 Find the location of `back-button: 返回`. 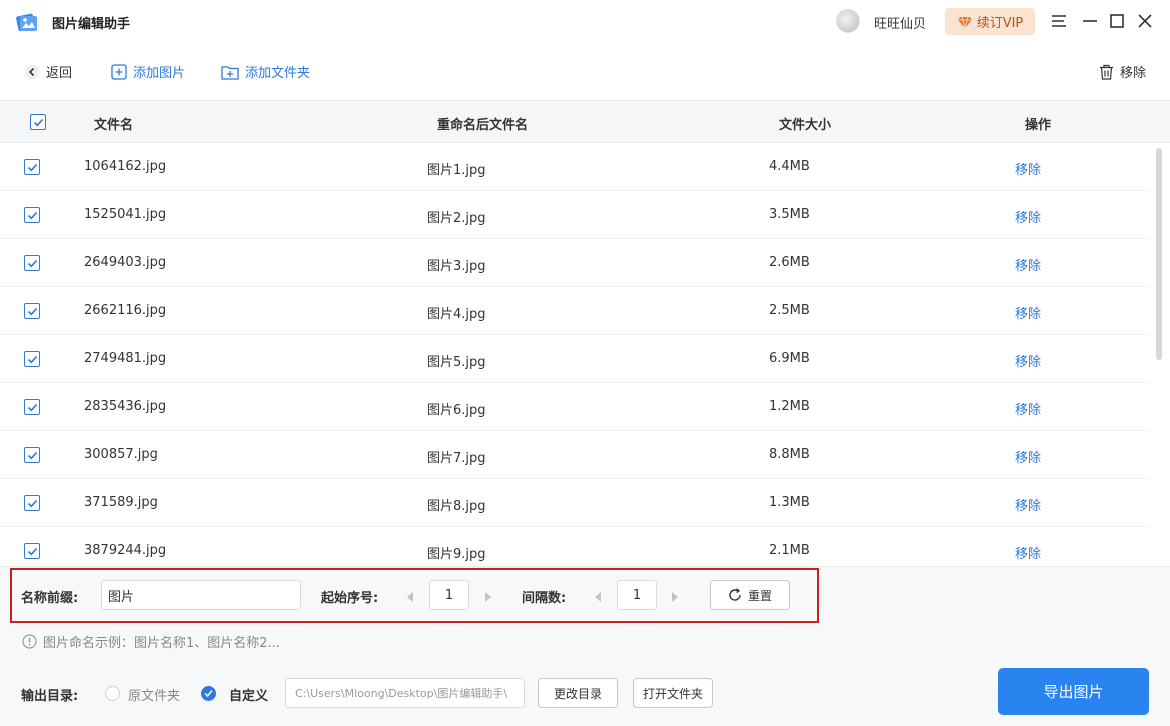

back-button: 返回 is located at coordinates (48, 71).